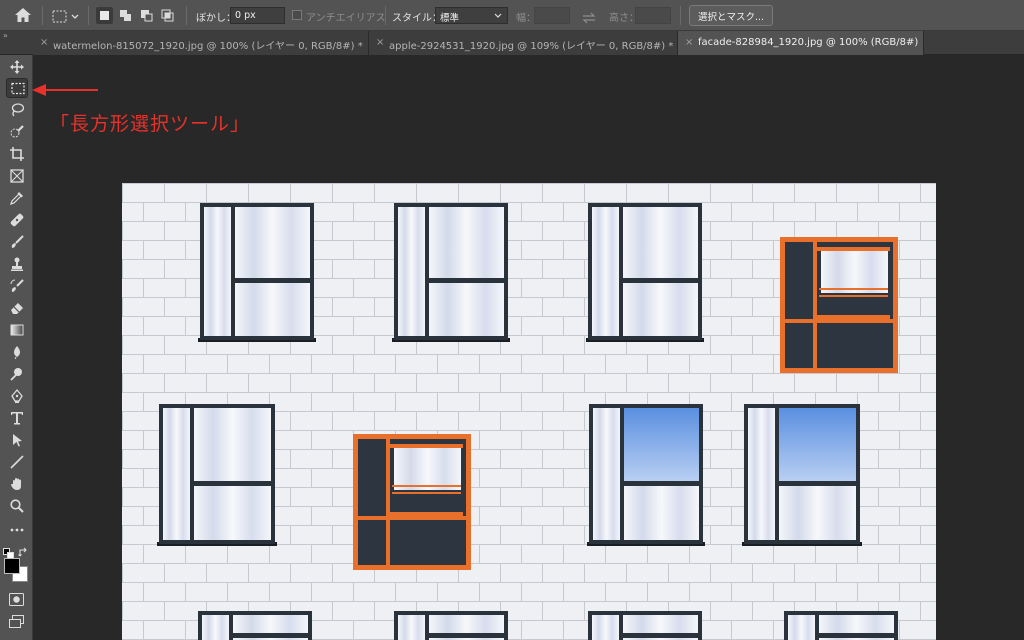 The image size is (1024, 640). I want to click on lasso-tool, so click(17, 110).